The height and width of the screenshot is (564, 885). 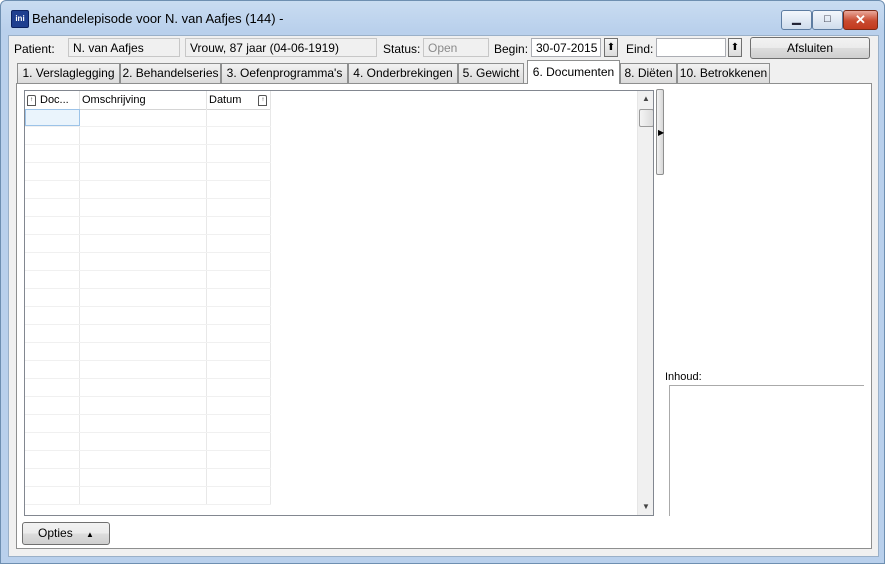 What do you see at coordinates (491, 73) in the screenshot?
I see `tab-gewicht: 5. Gewicht` at bounding box center [491, 73].